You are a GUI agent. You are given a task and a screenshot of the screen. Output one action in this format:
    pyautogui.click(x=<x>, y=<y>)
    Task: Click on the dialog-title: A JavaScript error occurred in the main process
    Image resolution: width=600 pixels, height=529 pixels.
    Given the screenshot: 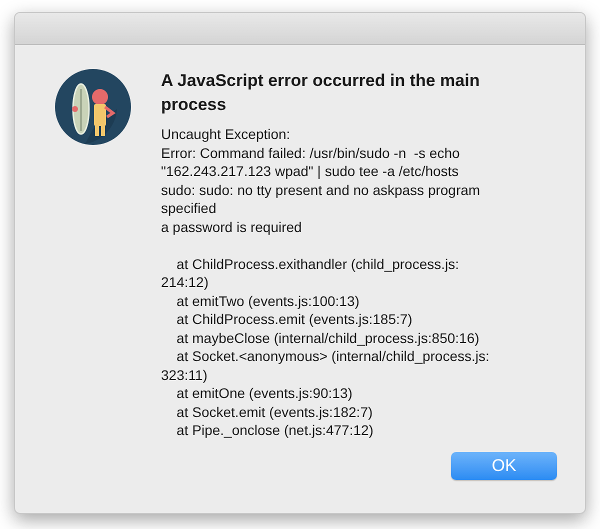 What is the action you would take?
    pyautogui.click(x=321, y=93)
    